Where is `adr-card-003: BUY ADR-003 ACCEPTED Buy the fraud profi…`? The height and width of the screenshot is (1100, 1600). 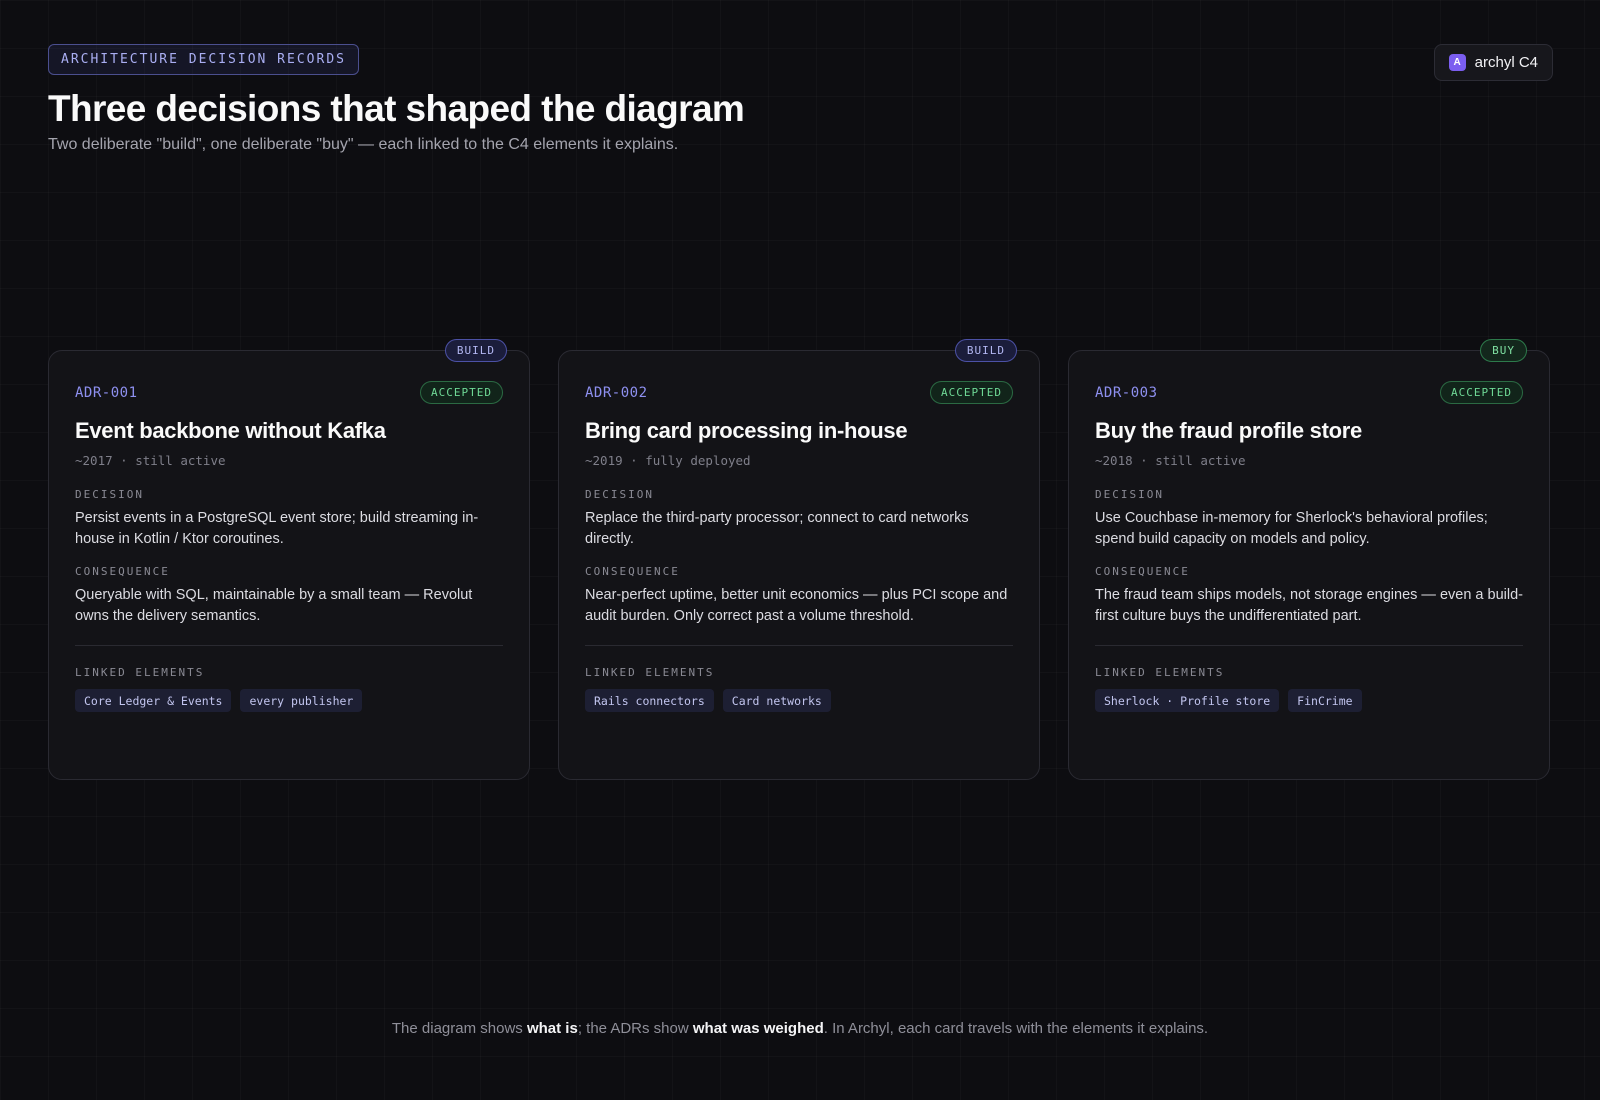
adr-card-003: BUY ADR-003 ACCEPTED Buy the fraud profi… is located at coordinates (1309, 559).